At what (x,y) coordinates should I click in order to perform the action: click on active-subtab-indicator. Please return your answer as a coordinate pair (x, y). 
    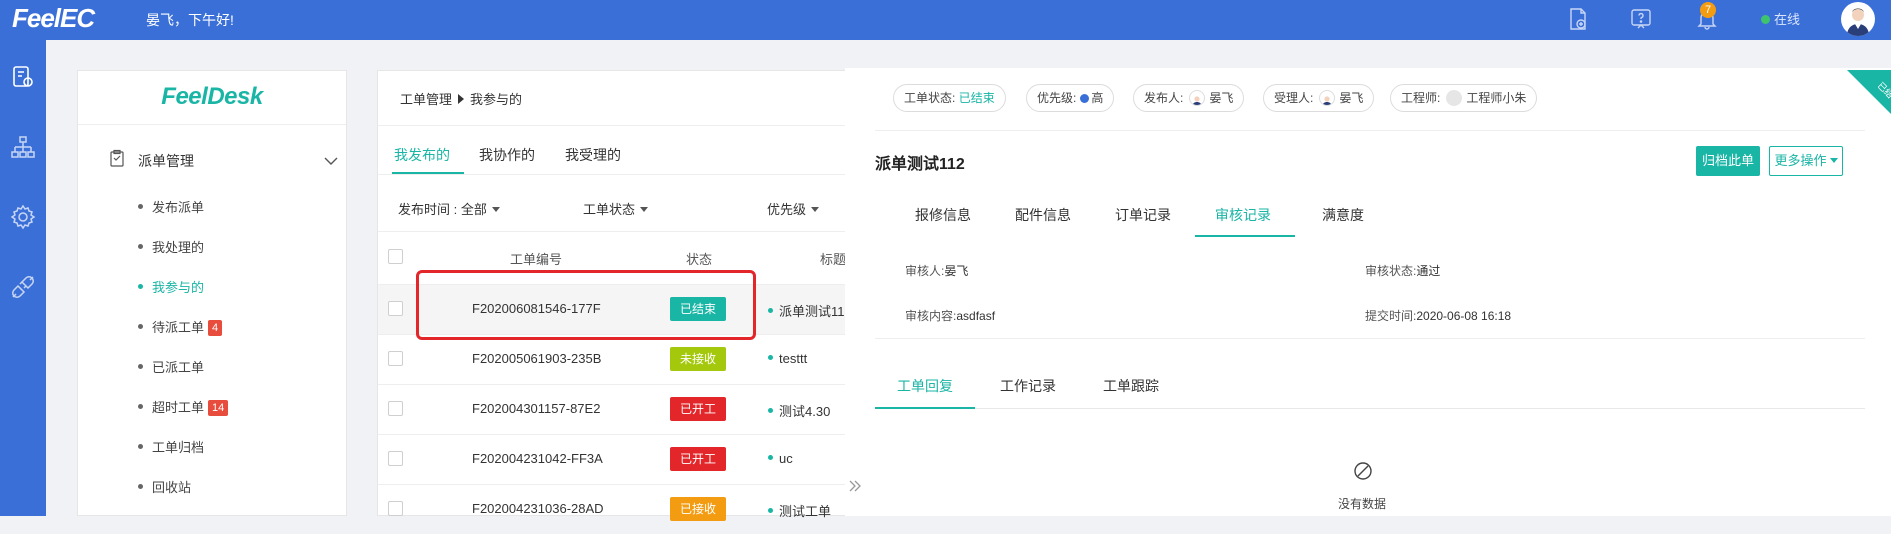
    Looking at the image, I should click on (925, 408).